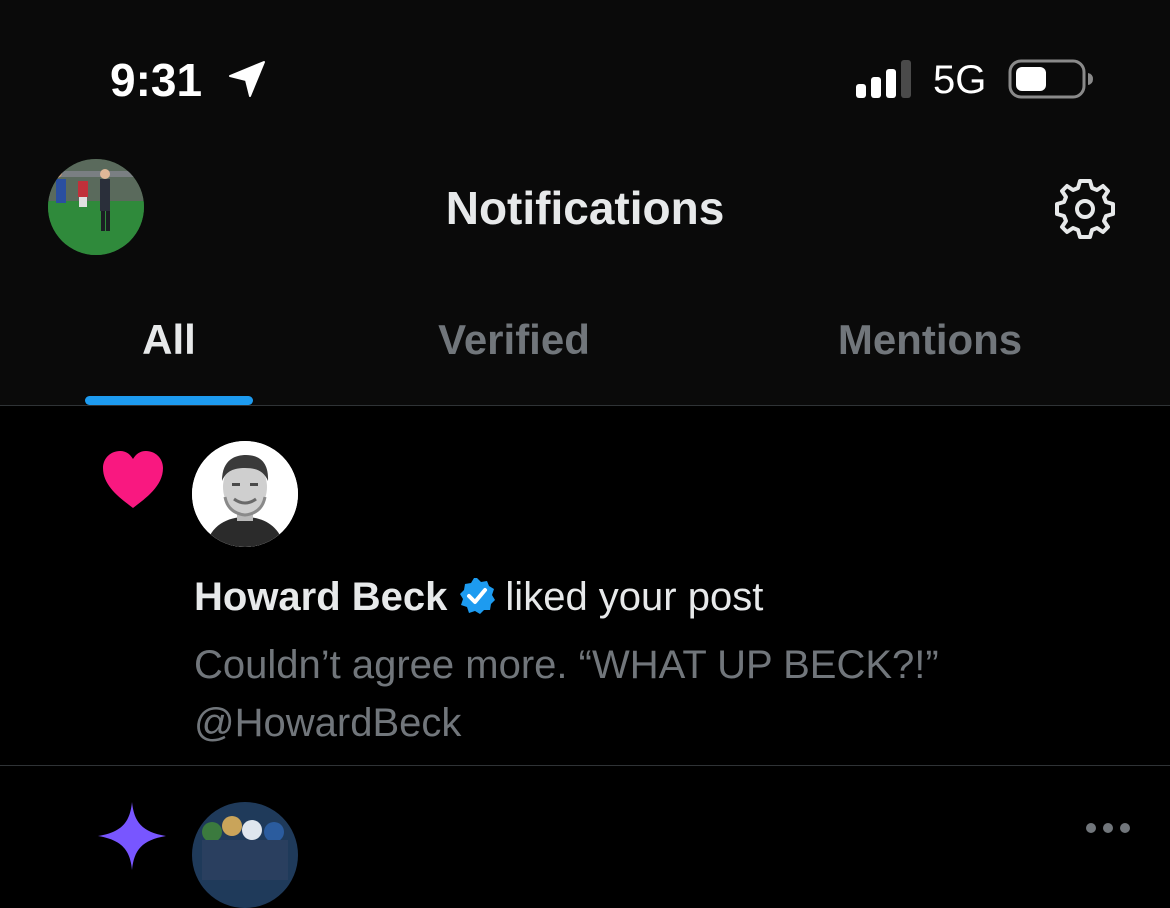 This screenshot has height=908, width=1170. What do you see at coordinates (133, 479) in the screenshot?
I see `heart-icon` at bounding box center [133, 479].